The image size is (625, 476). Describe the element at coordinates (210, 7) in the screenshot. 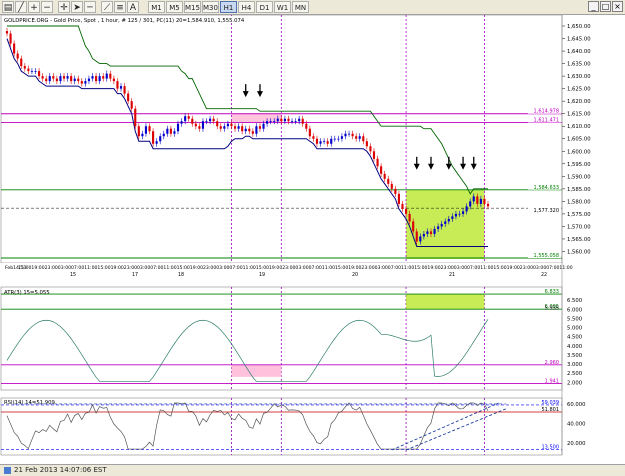

I see `timeframe-m30-button: M30` at that location.